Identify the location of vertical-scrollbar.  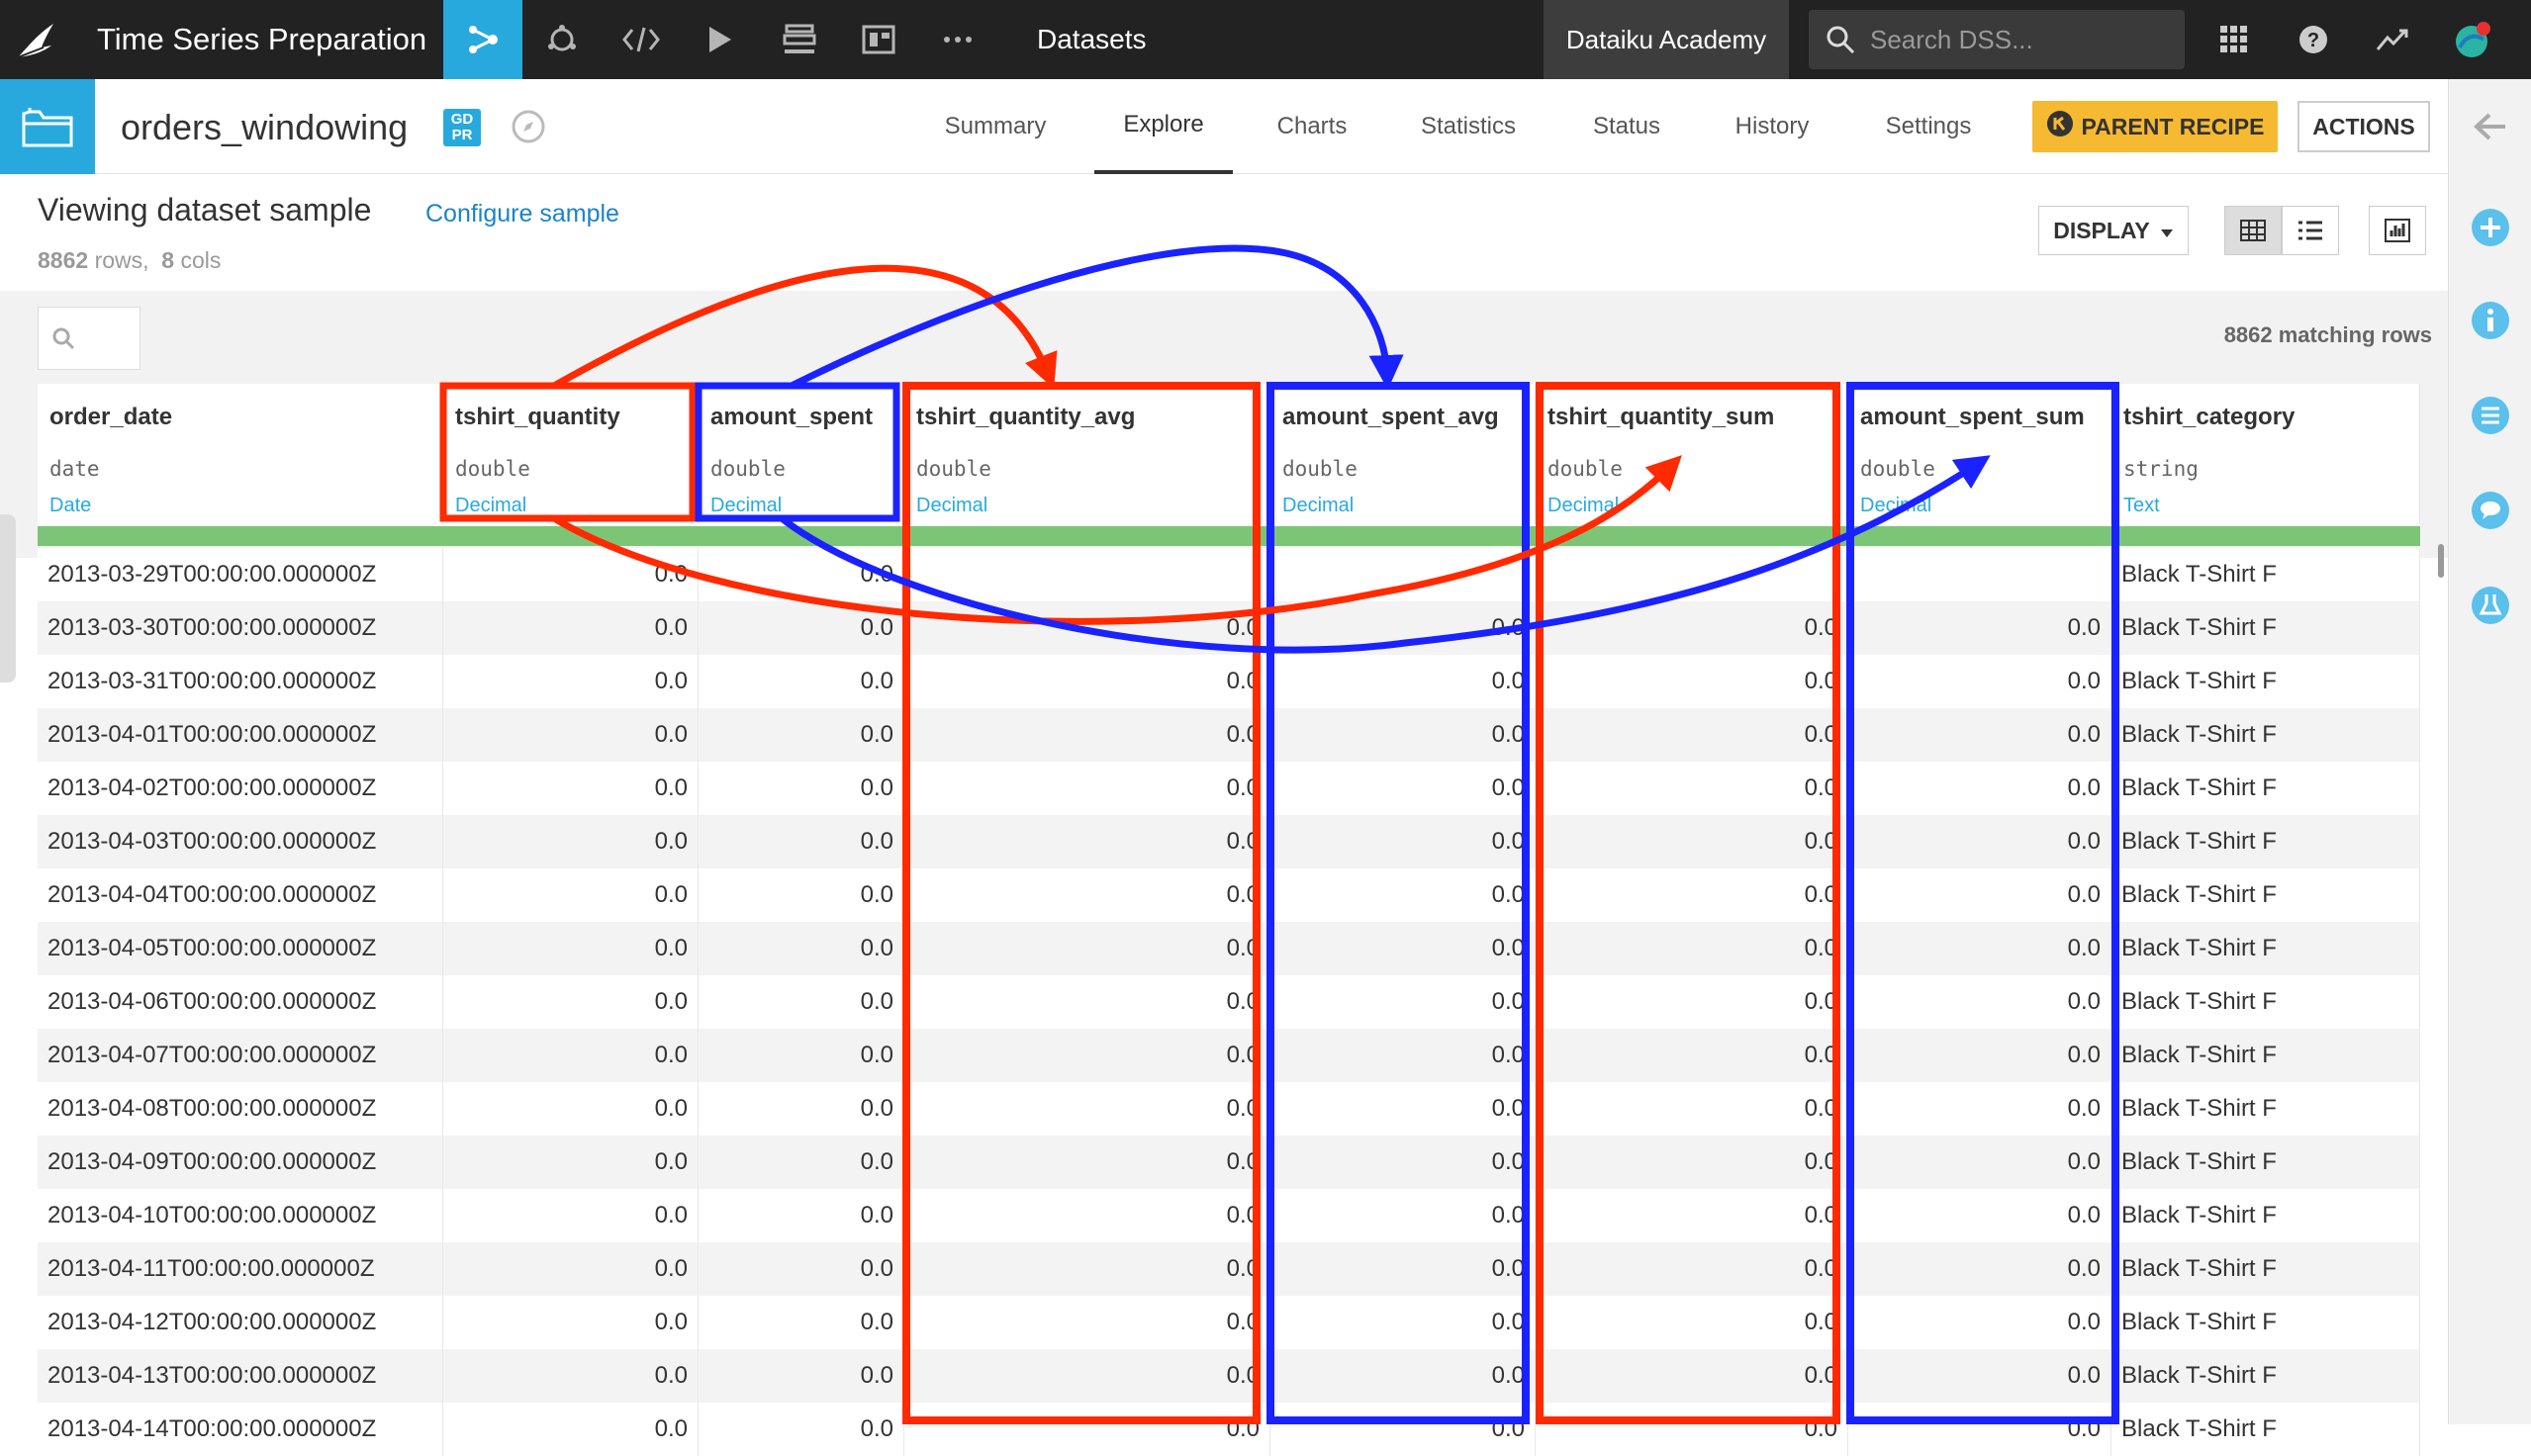
(2441, 561).